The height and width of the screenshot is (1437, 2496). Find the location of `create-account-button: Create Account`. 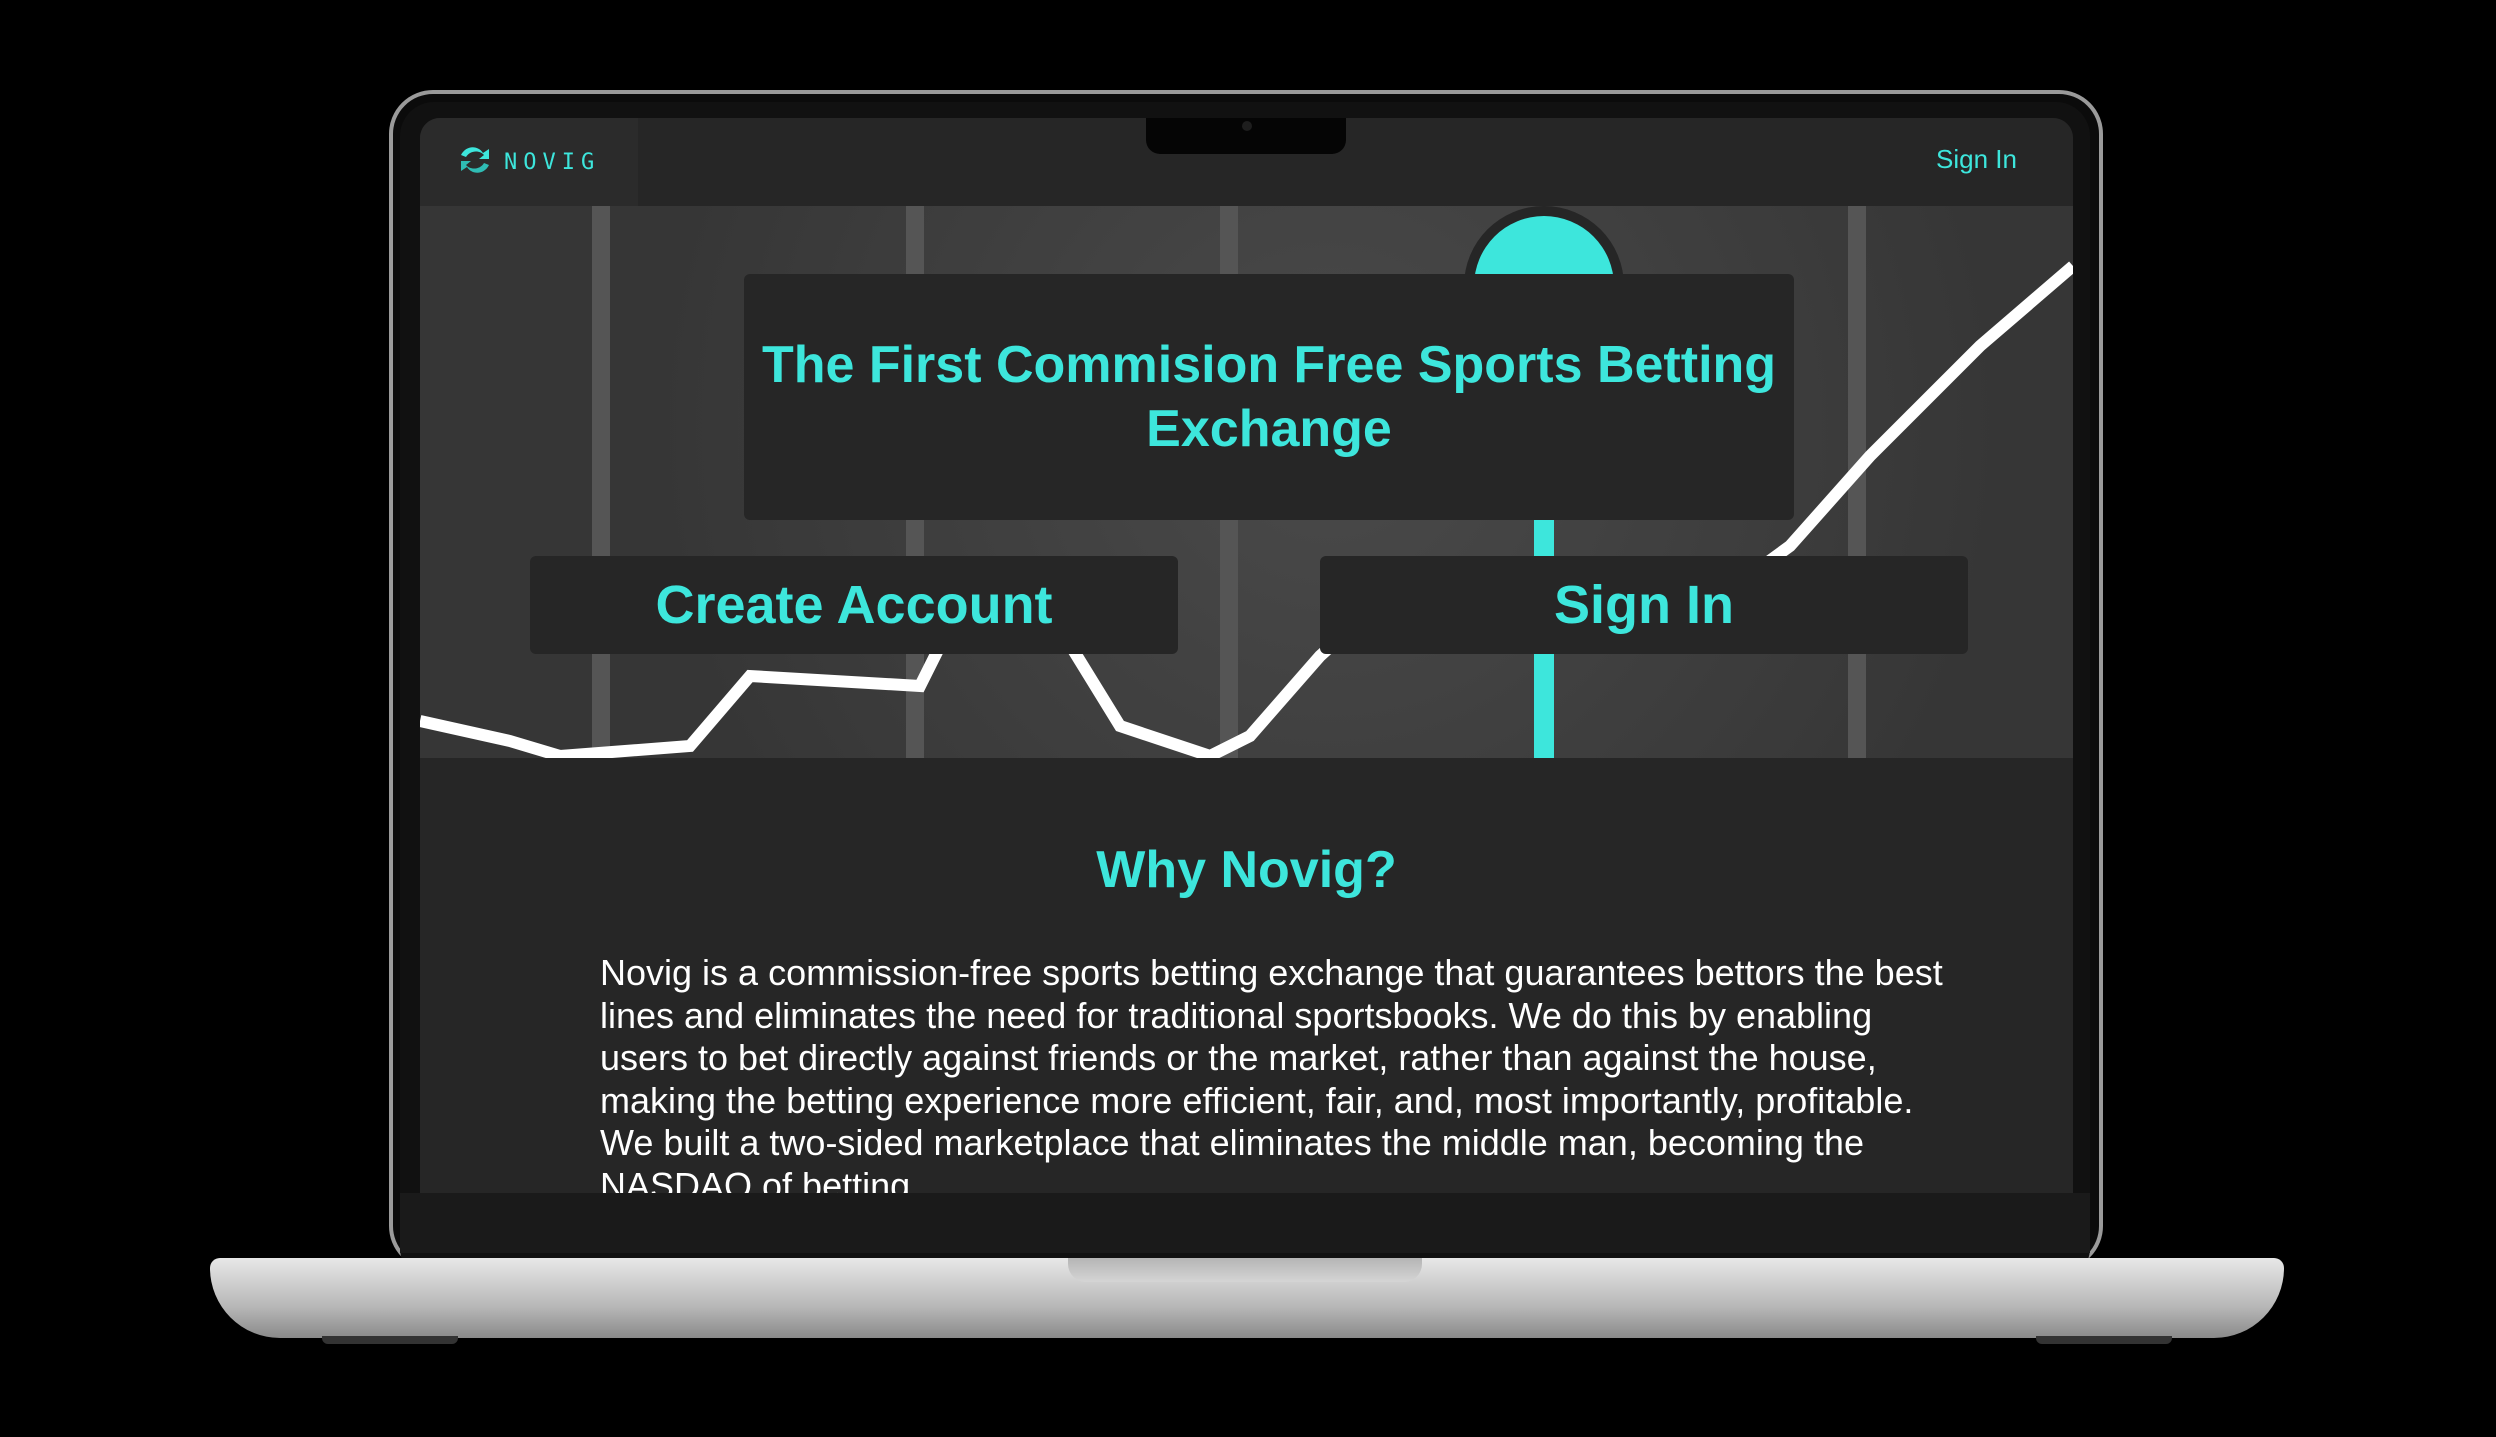

create-account-button: Create Account is located at coordinates (854, 605).